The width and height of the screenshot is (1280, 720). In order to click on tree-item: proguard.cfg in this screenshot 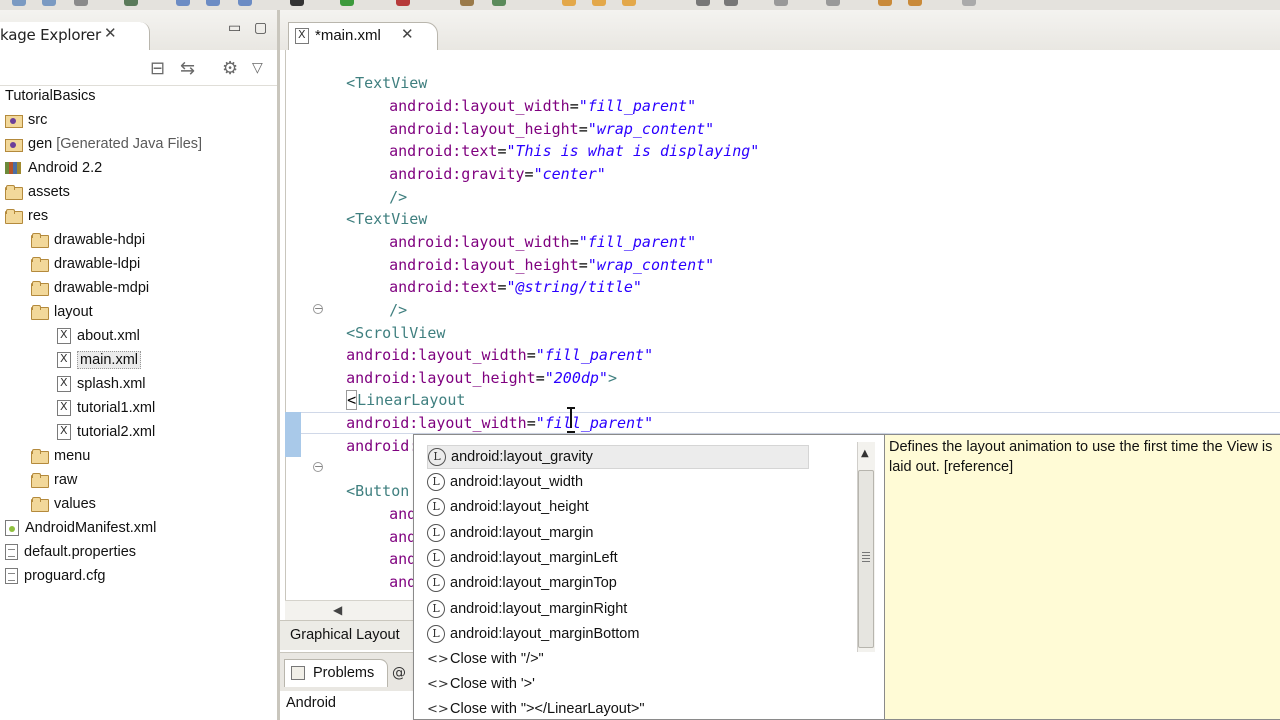, I will do `click(55, 576)`.